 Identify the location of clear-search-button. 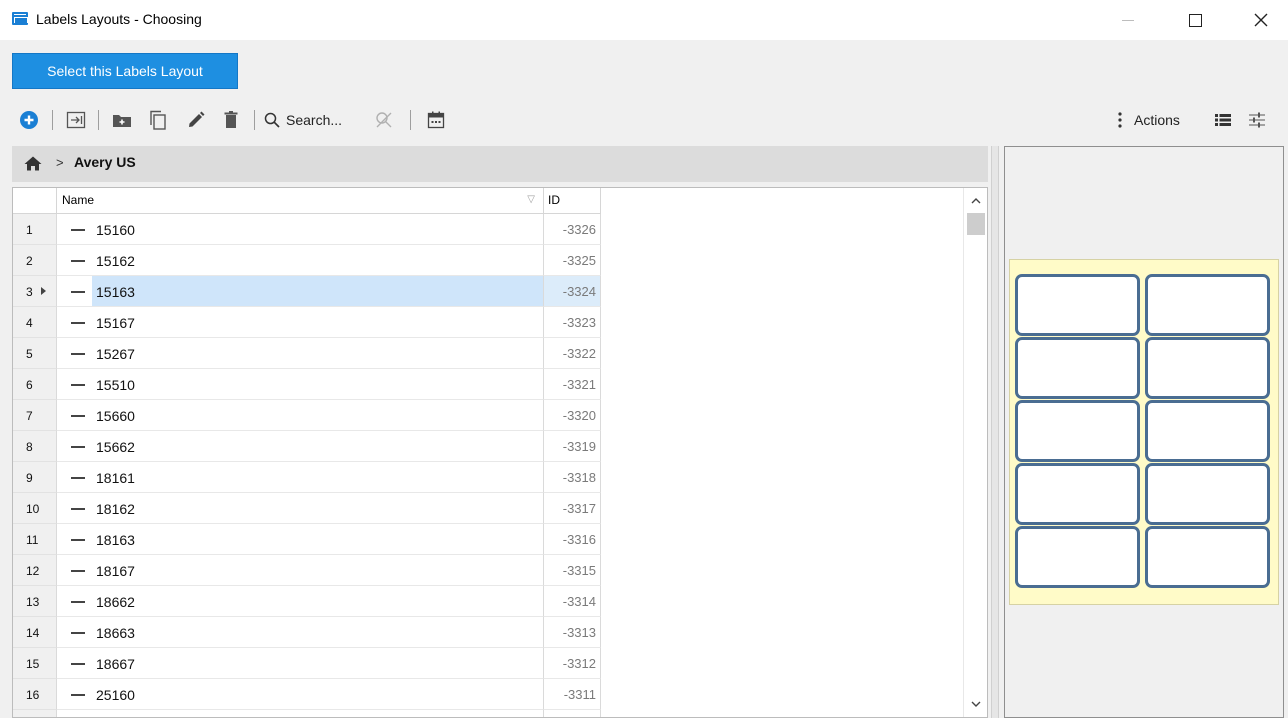
(384, 120).